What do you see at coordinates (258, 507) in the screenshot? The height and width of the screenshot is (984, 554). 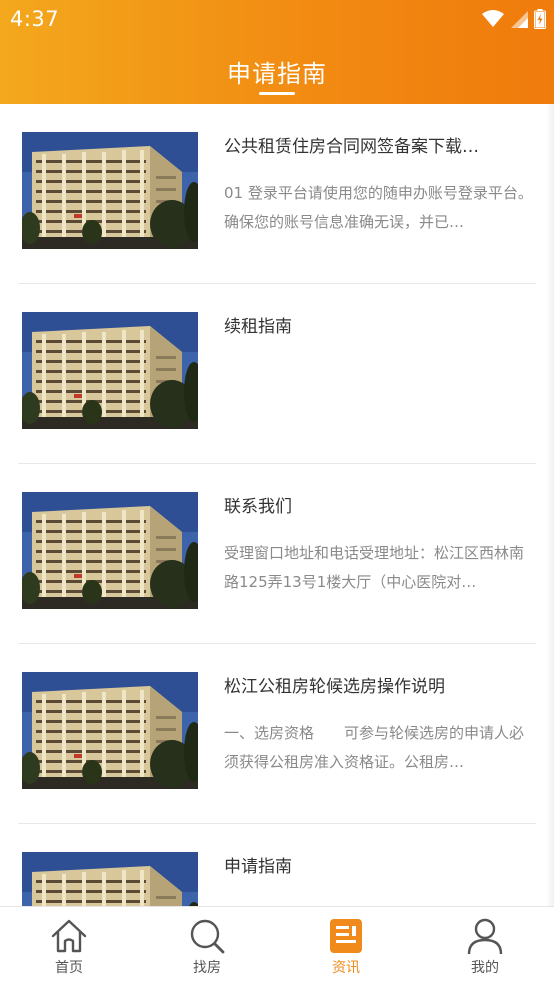 I see `article-title: 联系我们` at bounding box center [258, 507].